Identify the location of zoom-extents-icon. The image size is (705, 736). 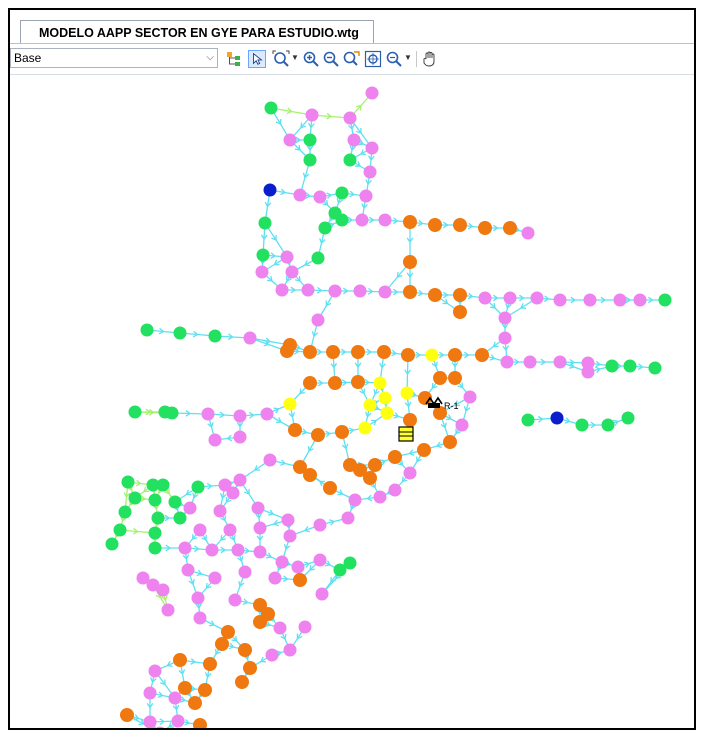
(281, 59).